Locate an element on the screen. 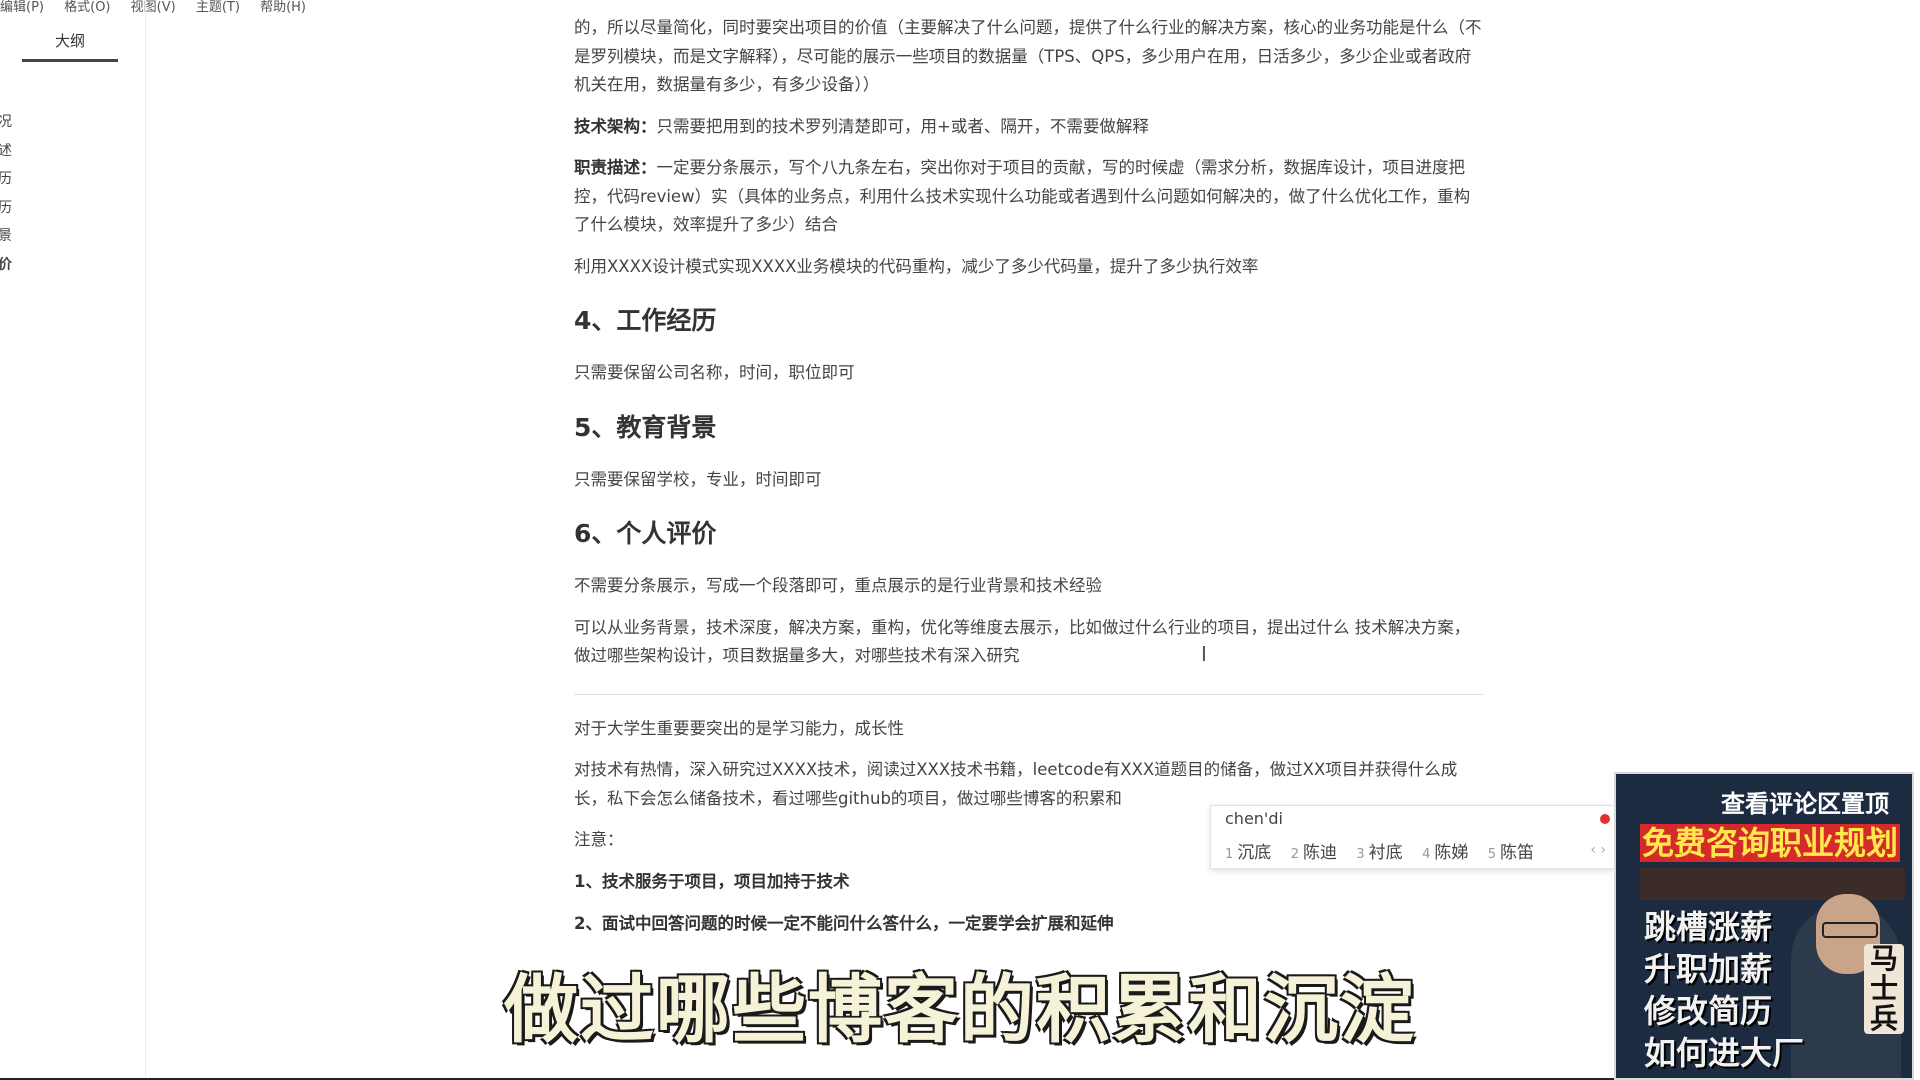 This screenshot has width=1920, height=1080. promo-line: 修改简历 is located at coordinates (1708, 1011).